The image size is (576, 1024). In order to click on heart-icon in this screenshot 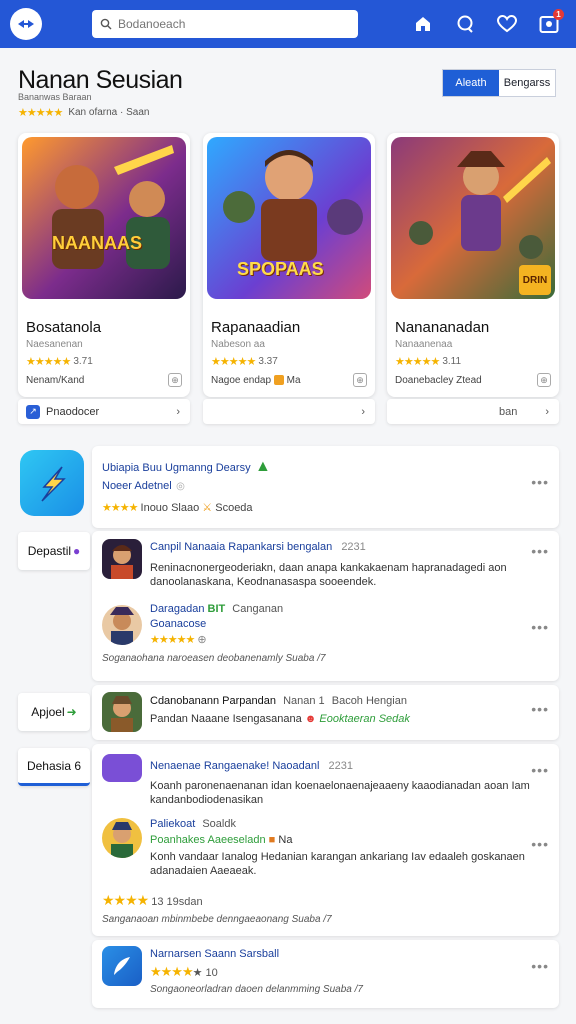, I will do `click(507, 24)`.